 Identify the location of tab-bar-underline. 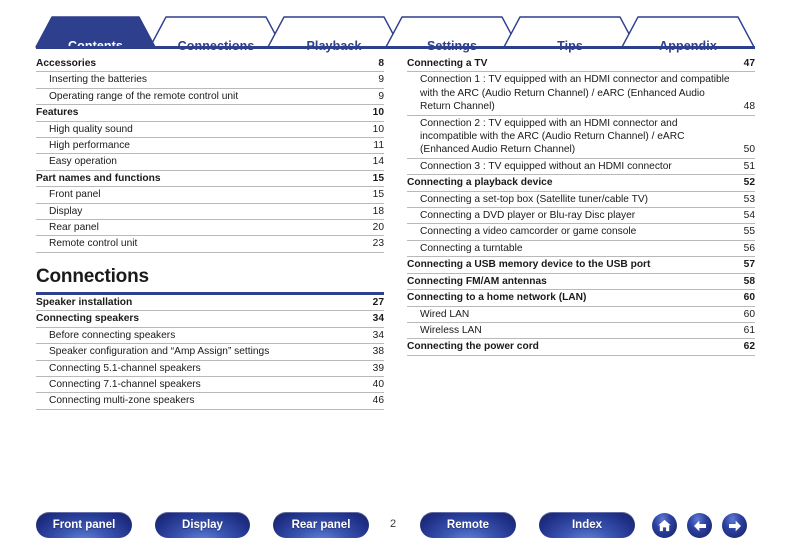
(395, 47).